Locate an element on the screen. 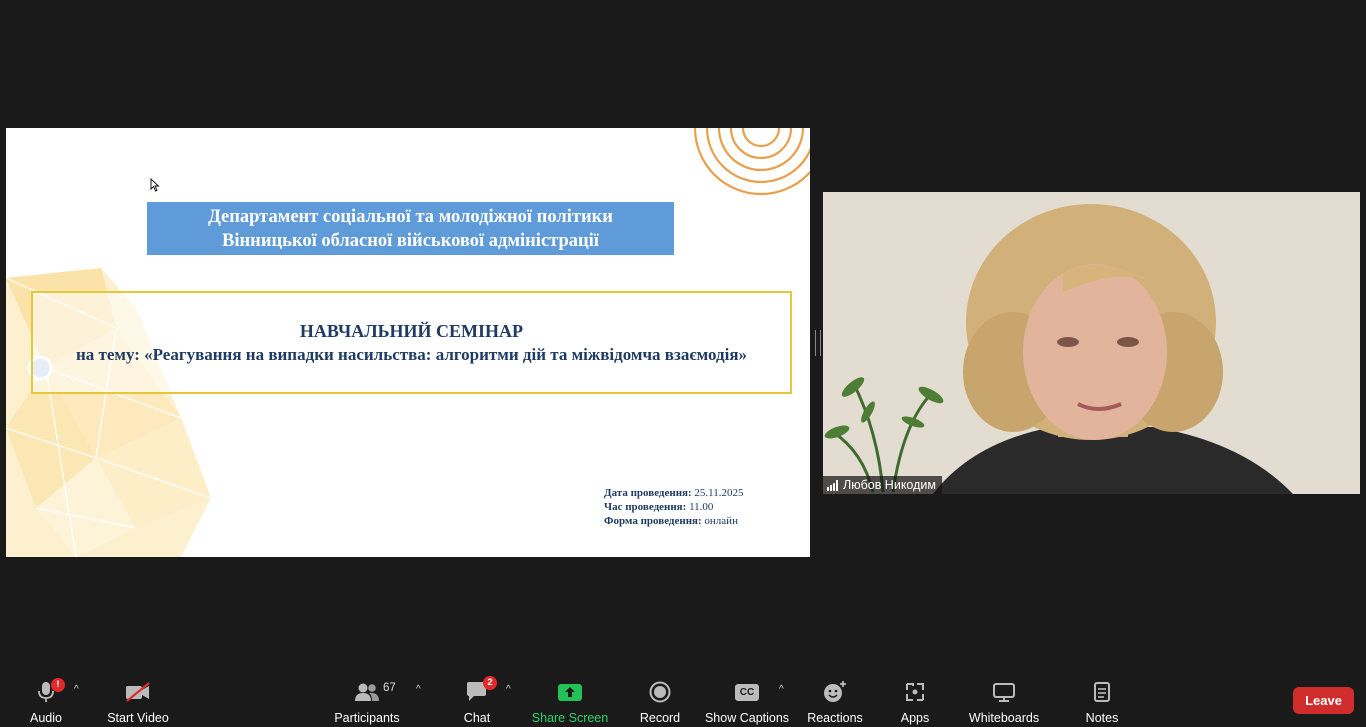 The image size is (1366, 727). mouse-cursor-icon is located at coordinates (155, 185).